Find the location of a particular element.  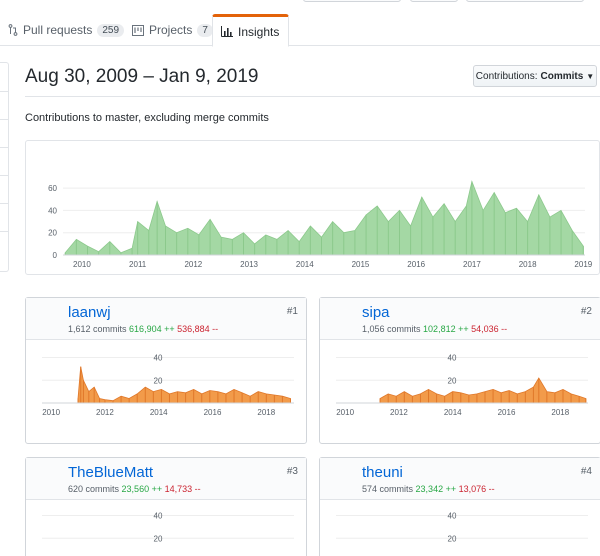

y-tick-label: 0 is located at coordinates (55, 255).